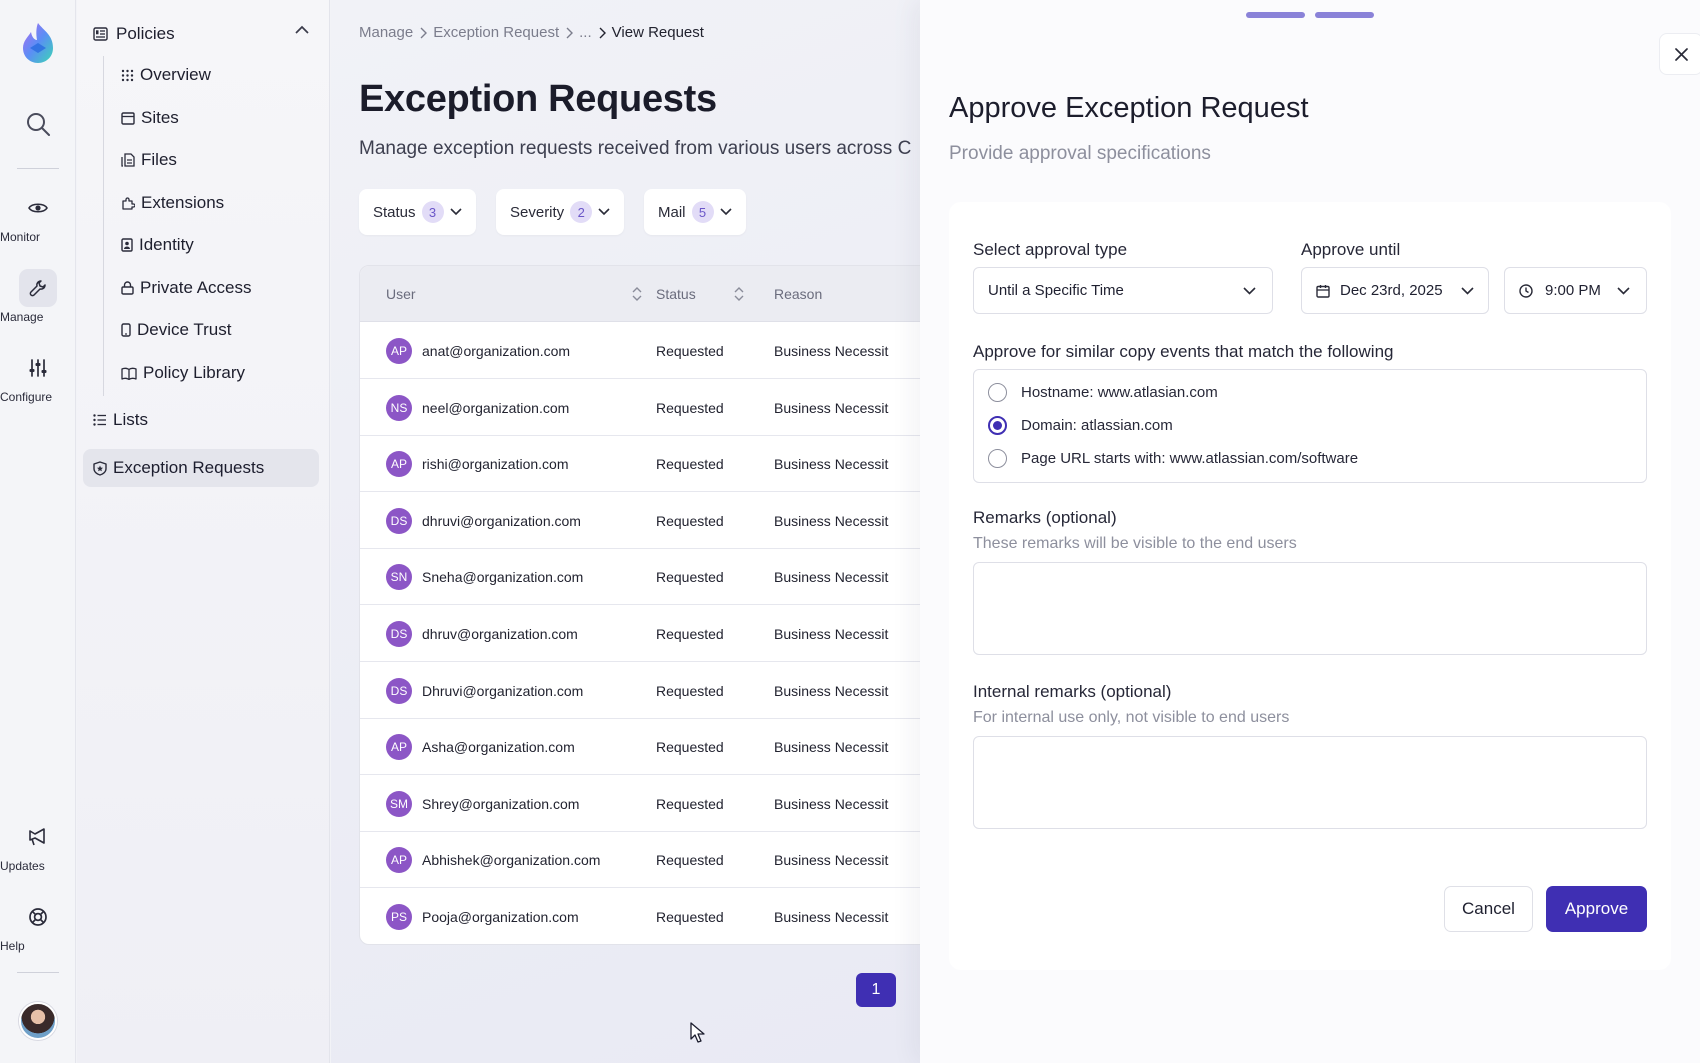 This screenshot has height=1063, width=1700. What do you see at coordinates (997, 425) in the screenshot?
I see `radio-button-selected` at bounding box center [997, 425].